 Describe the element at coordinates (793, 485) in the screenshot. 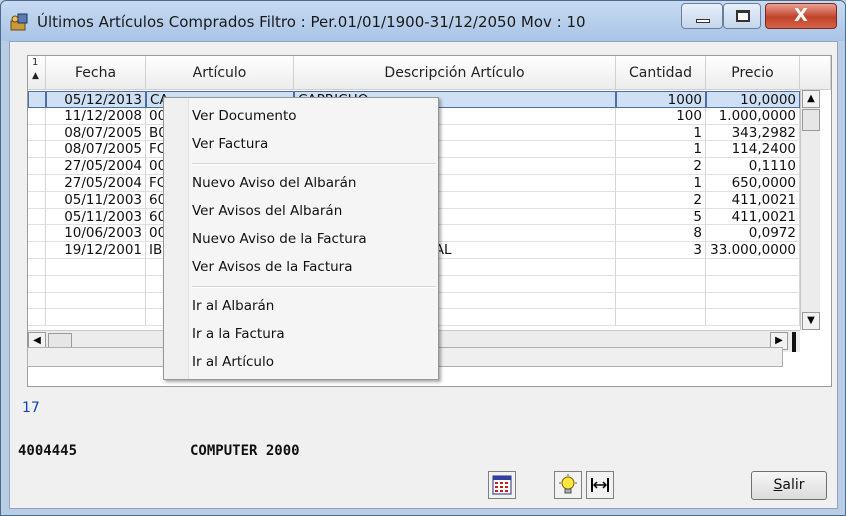

I see `exit-button-label: alir` at that location.